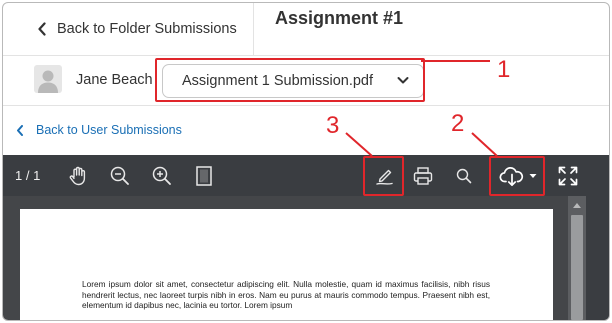  I want to click on chevron-down-icon, so click(403, 80).